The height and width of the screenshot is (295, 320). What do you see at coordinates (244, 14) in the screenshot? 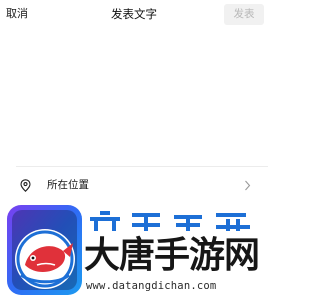
I see `publish-button: 发表` at bounding box center [244, 14].